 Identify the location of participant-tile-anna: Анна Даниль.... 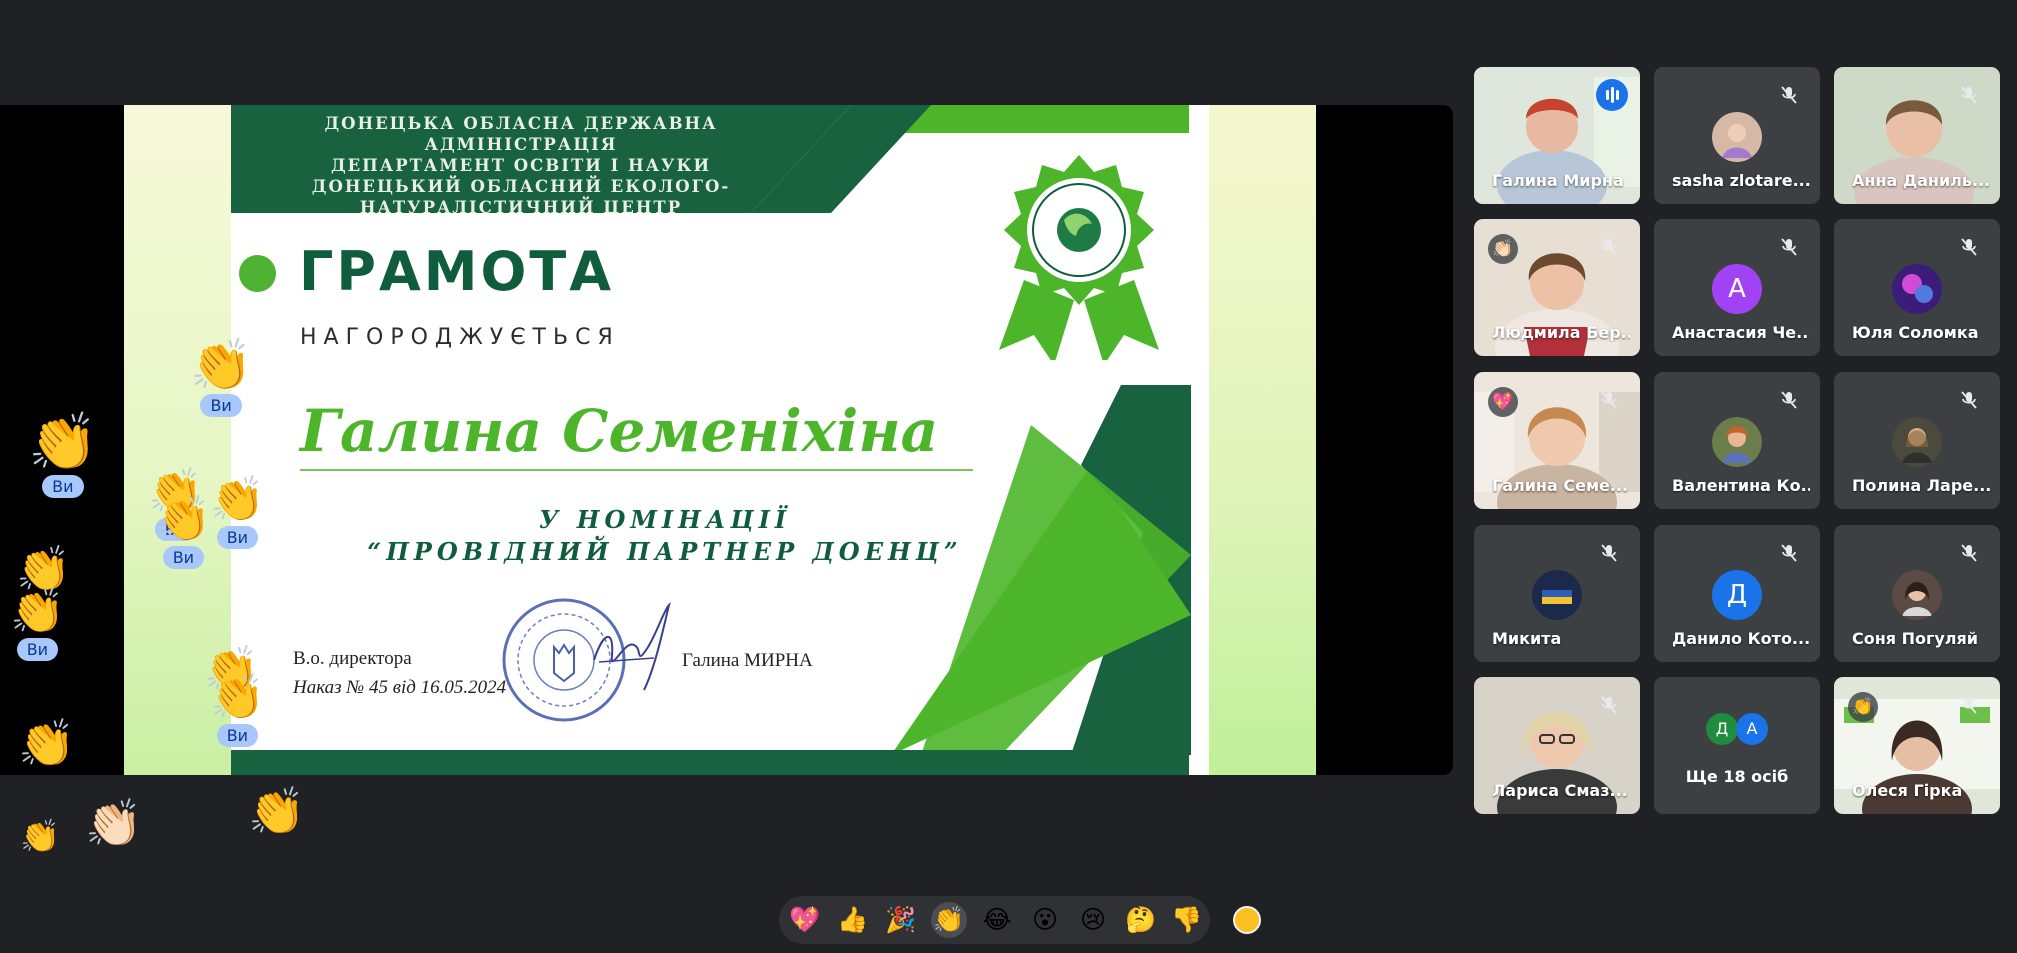
(1917, 135).